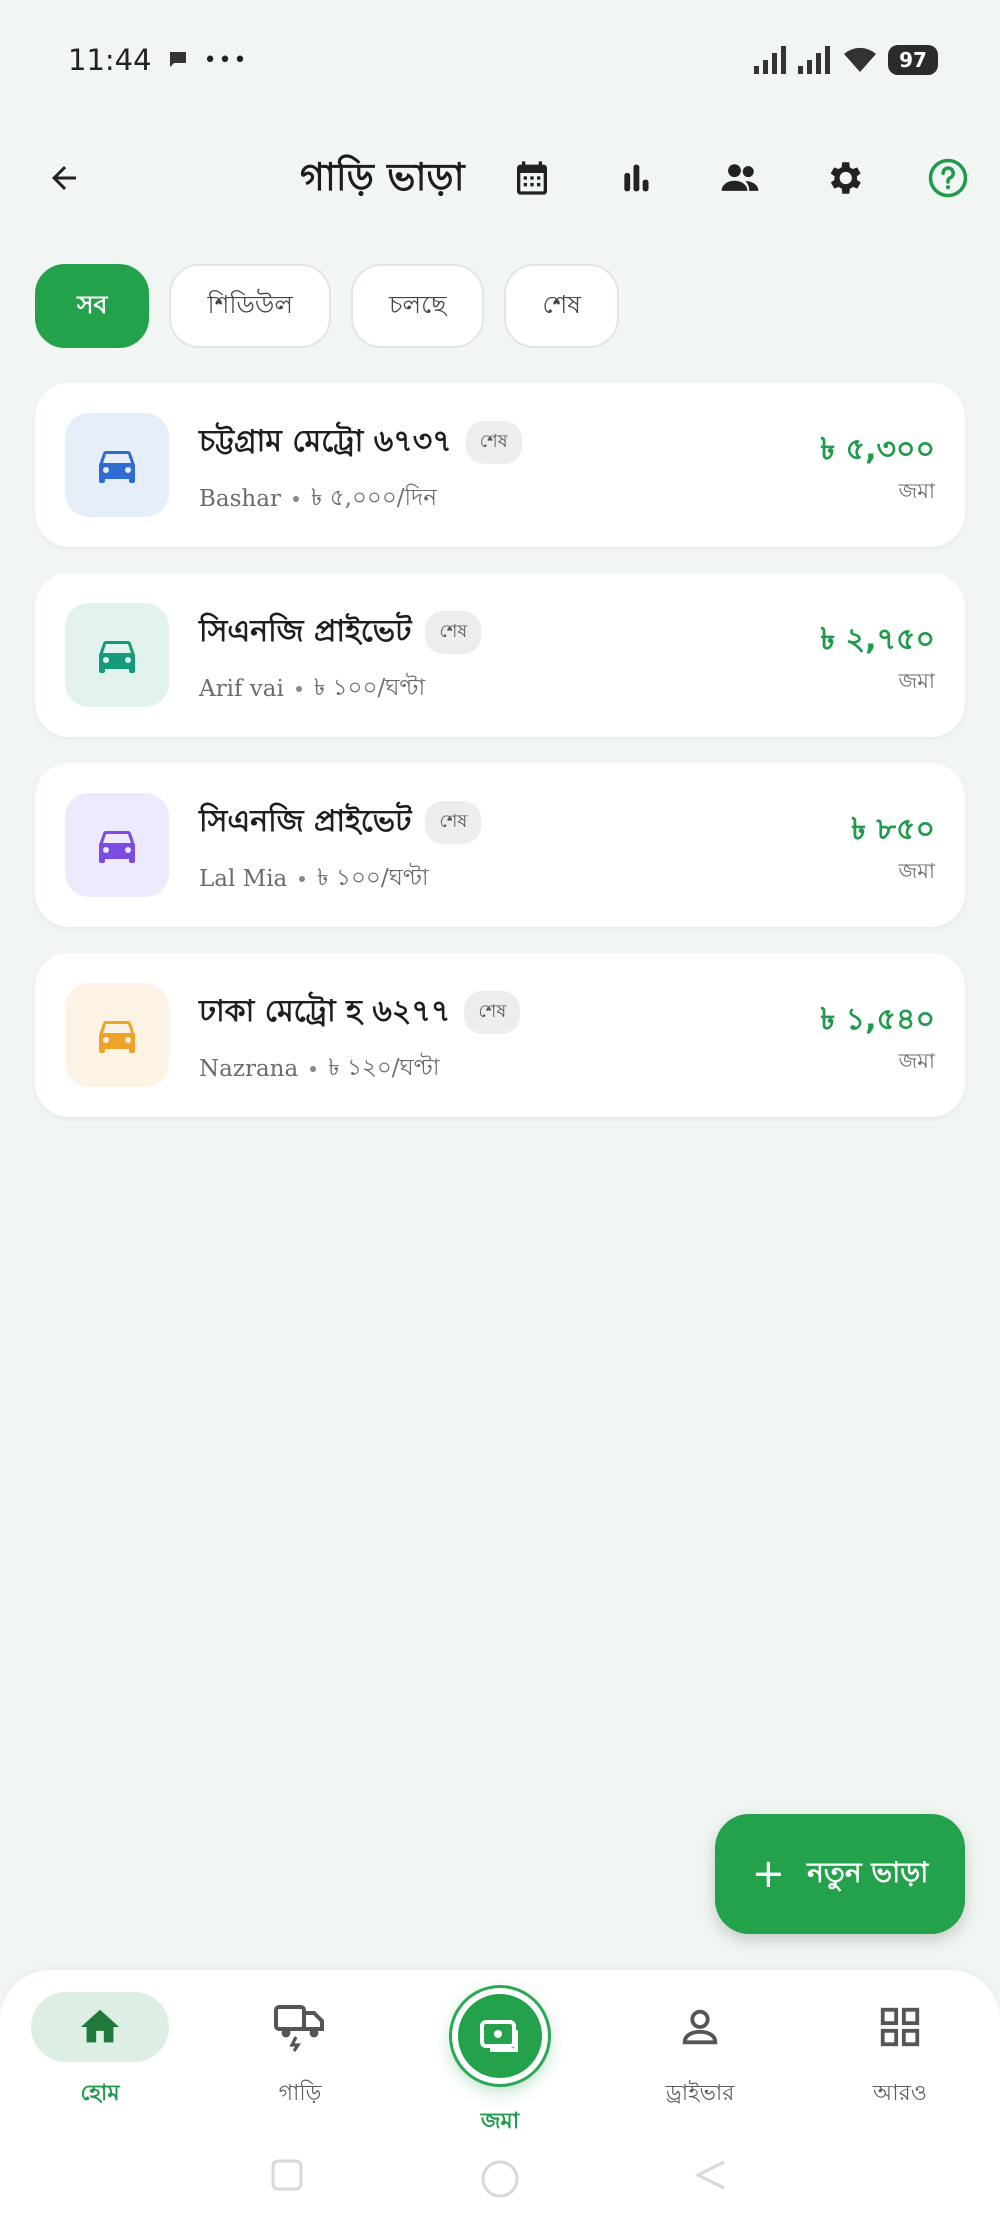 The height and width of the screenshot is (2225, 1000). I want to click on triangle-back-icon, so click(709, 2175).